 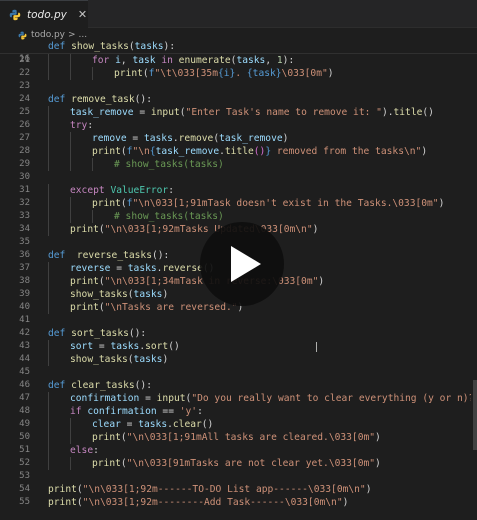 What do you see at coordinates (475, 415) in the screenshot?
I see `scrollbar-thumb` at bounding box center [475, 415].